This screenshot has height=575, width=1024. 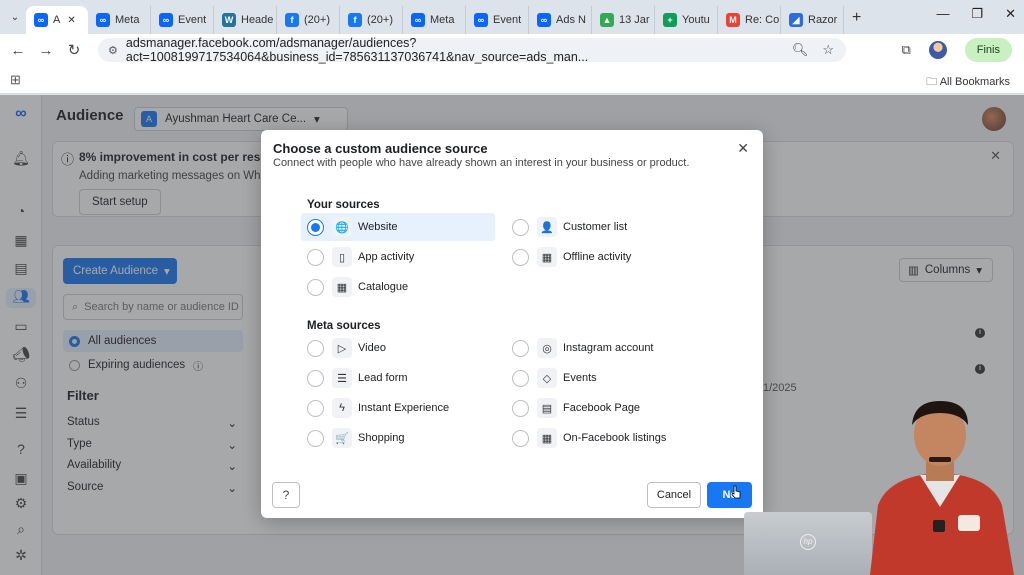 What do you see at coordinates (571, 20) in the screenshot?
I see `tab-label: Ads N` at bounding box center [571, 20].